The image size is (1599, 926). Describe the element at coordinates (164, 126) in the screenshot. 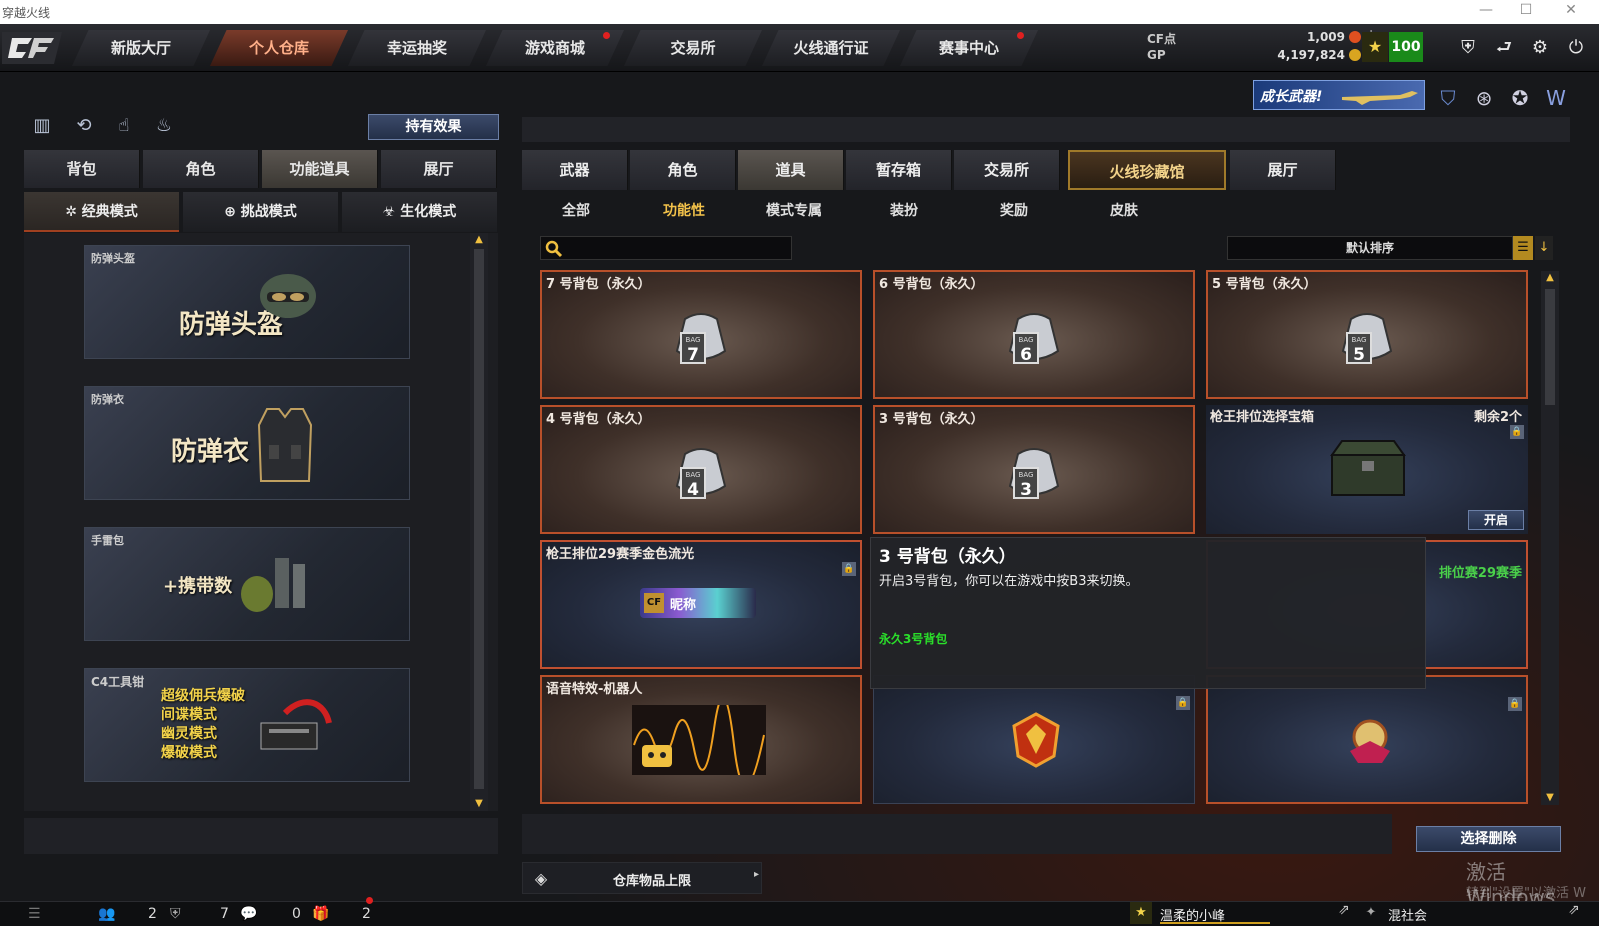

I see `bag-icon: ♨` at that location.